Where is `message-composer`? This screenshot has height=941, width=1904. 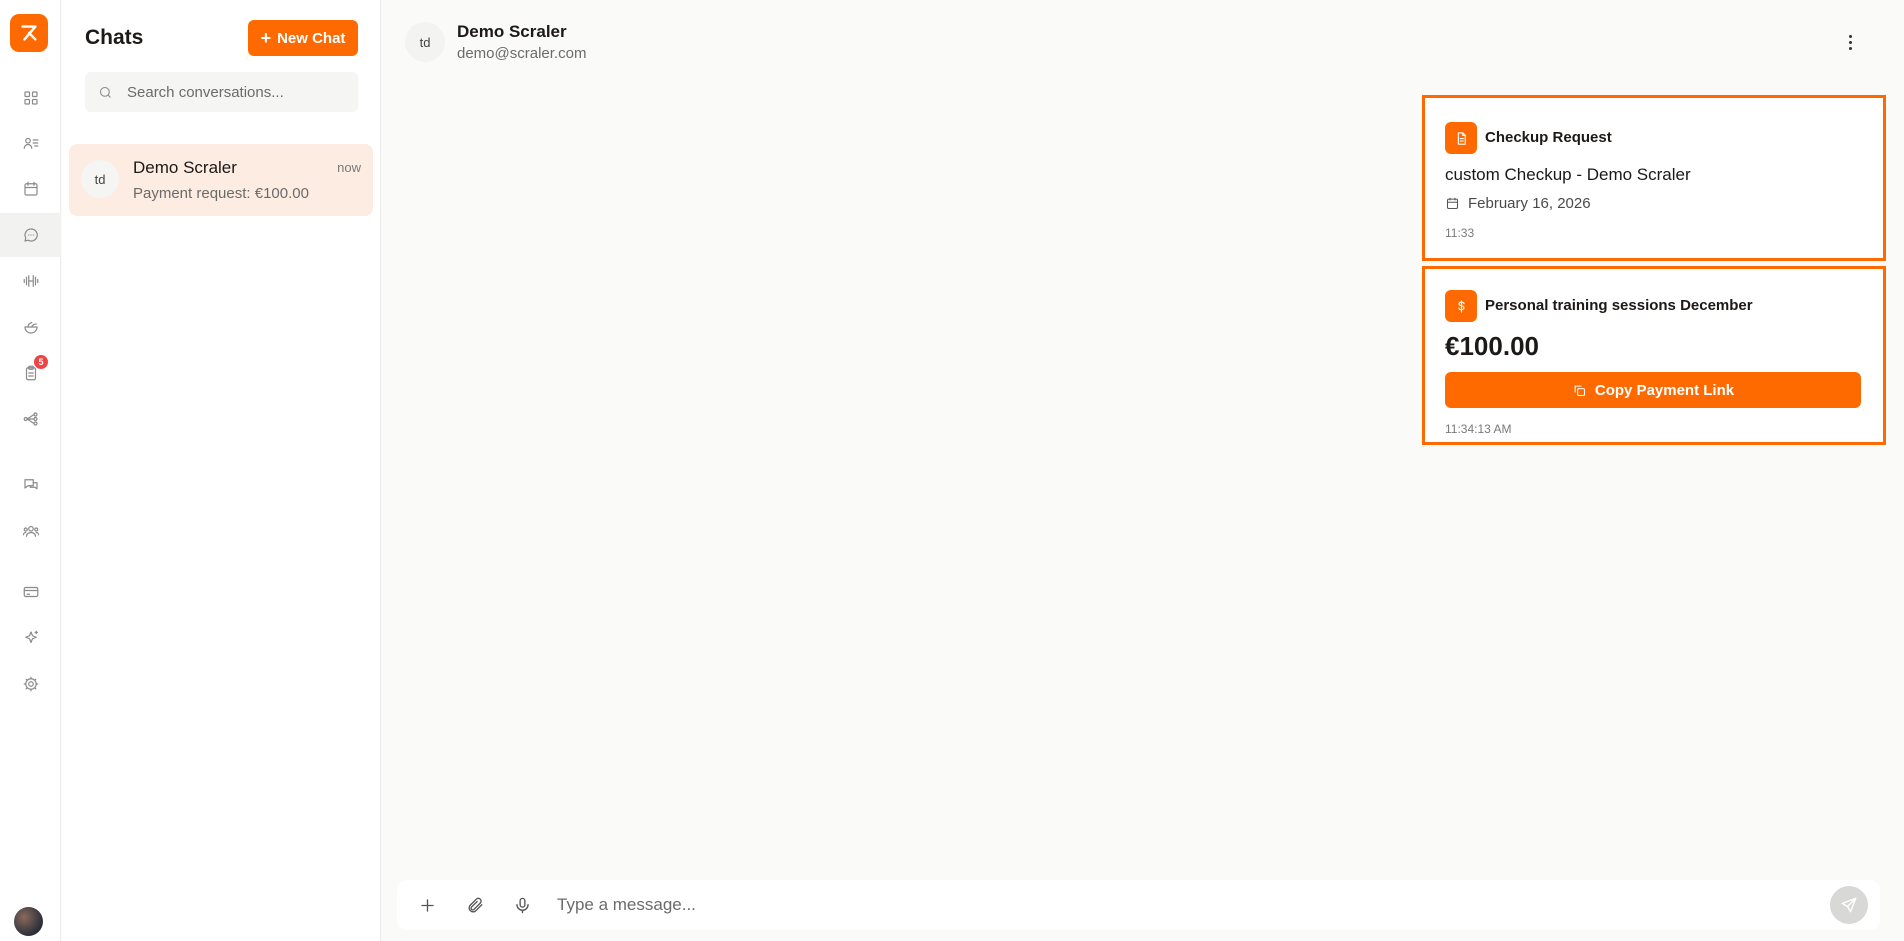 message-composer is located at coordinates (1138, 905).